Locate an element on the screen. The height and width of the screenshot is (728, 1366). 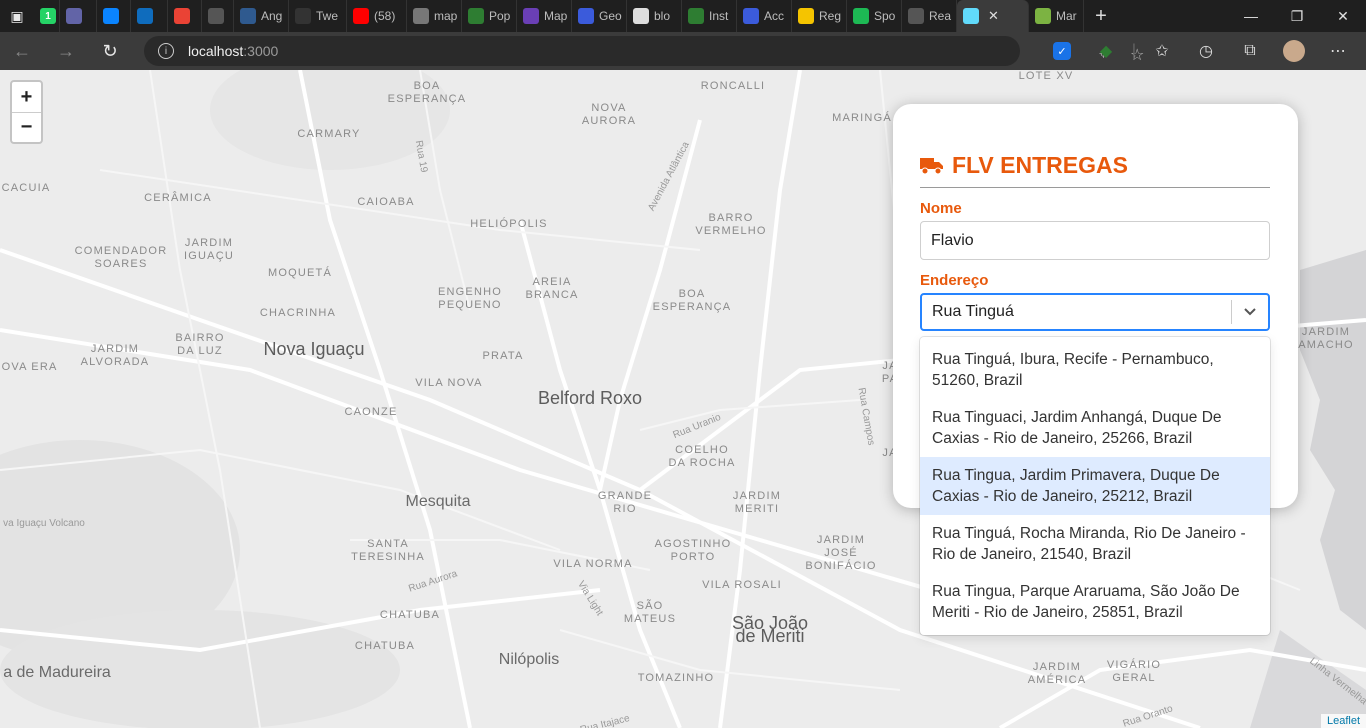
profile-avatar is located at coordinates (1294, 51).